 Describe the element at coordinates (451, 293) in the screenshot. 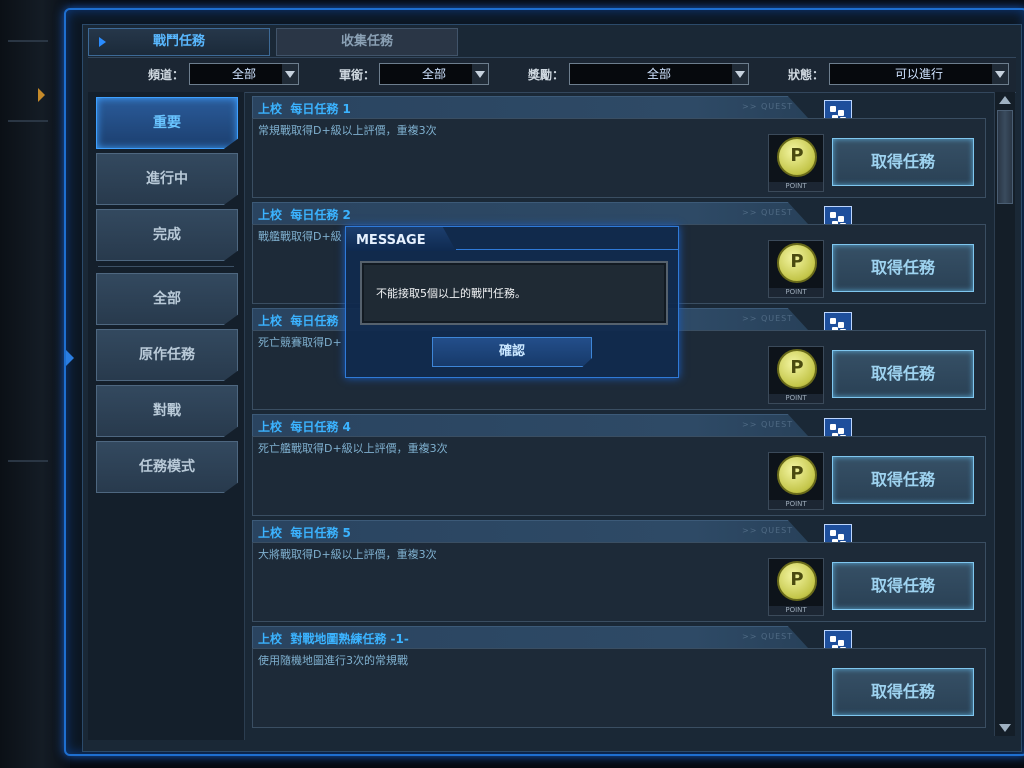

I see `dialog-message: 不能接取5個以上的戰鬥任務。` at that location.